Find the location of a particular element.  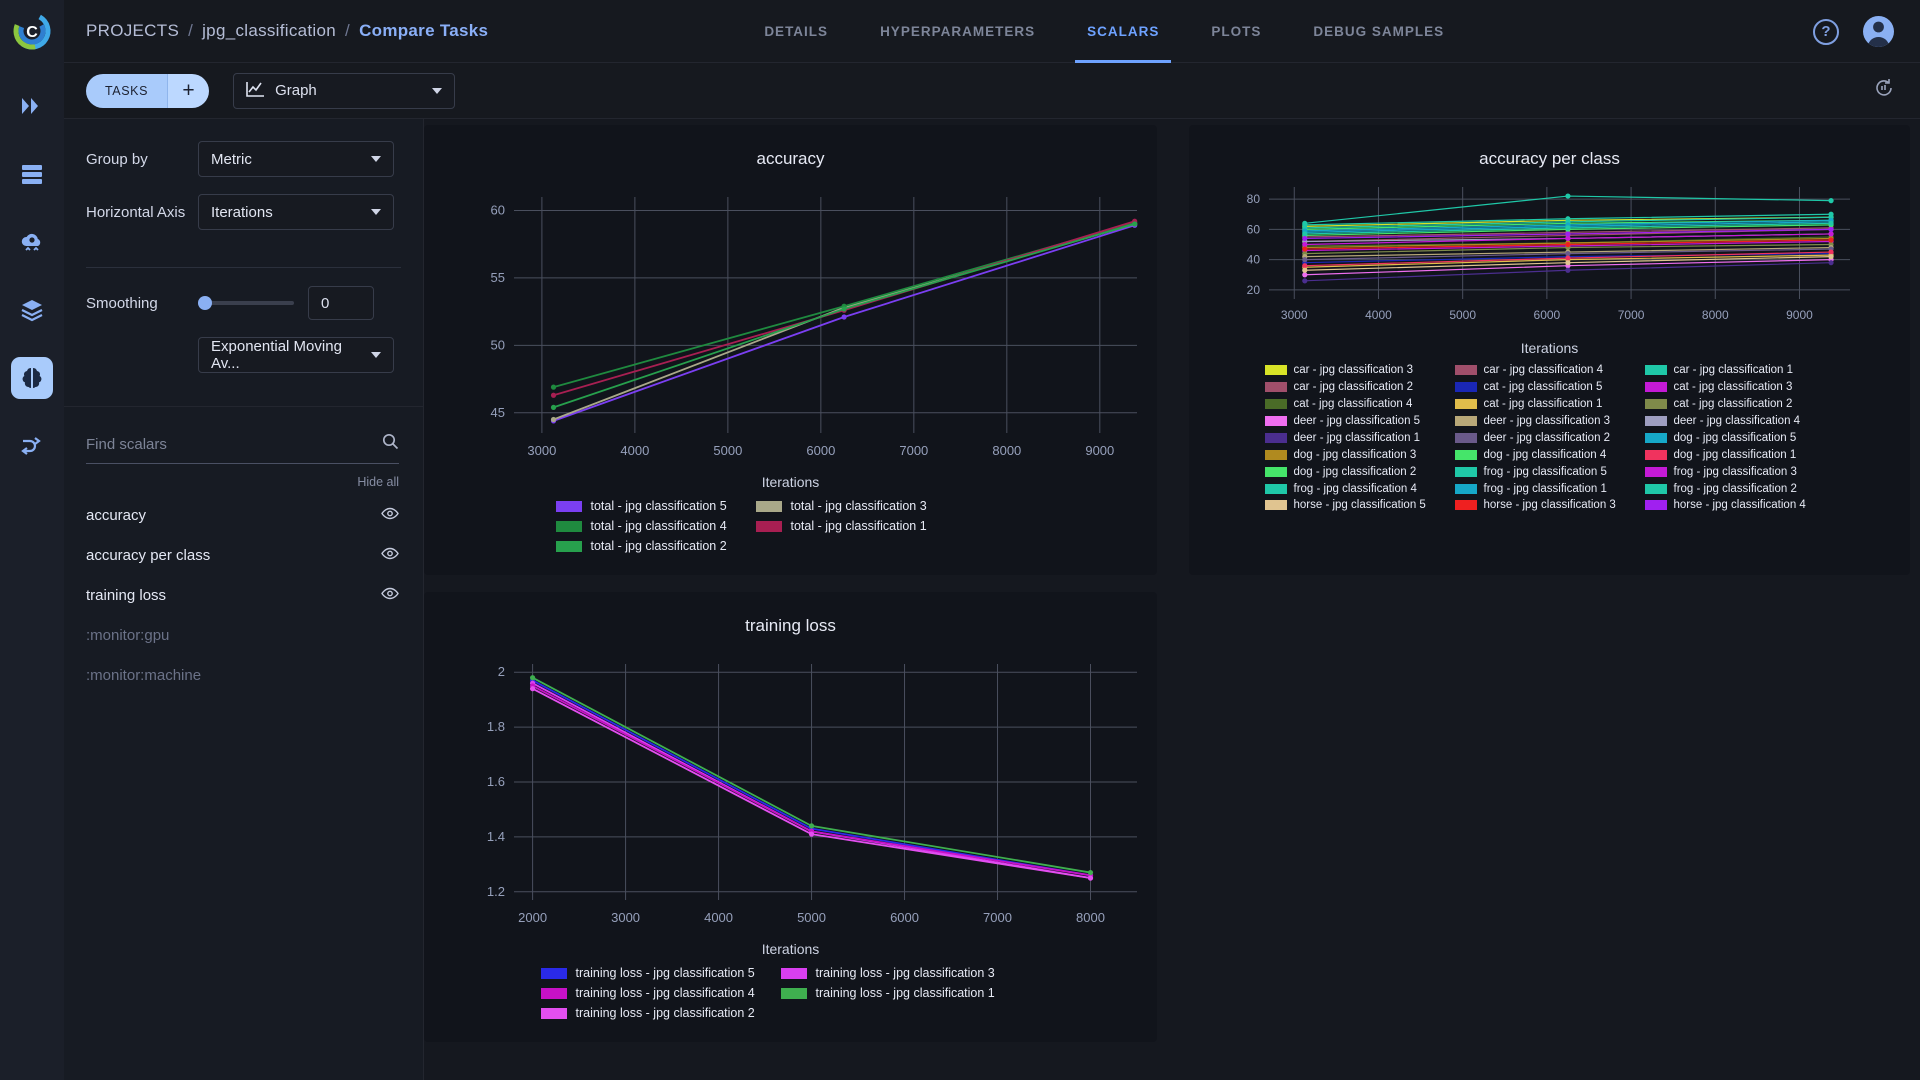

toolbar: TASKS + Graph is located at coordinates (992, 91).